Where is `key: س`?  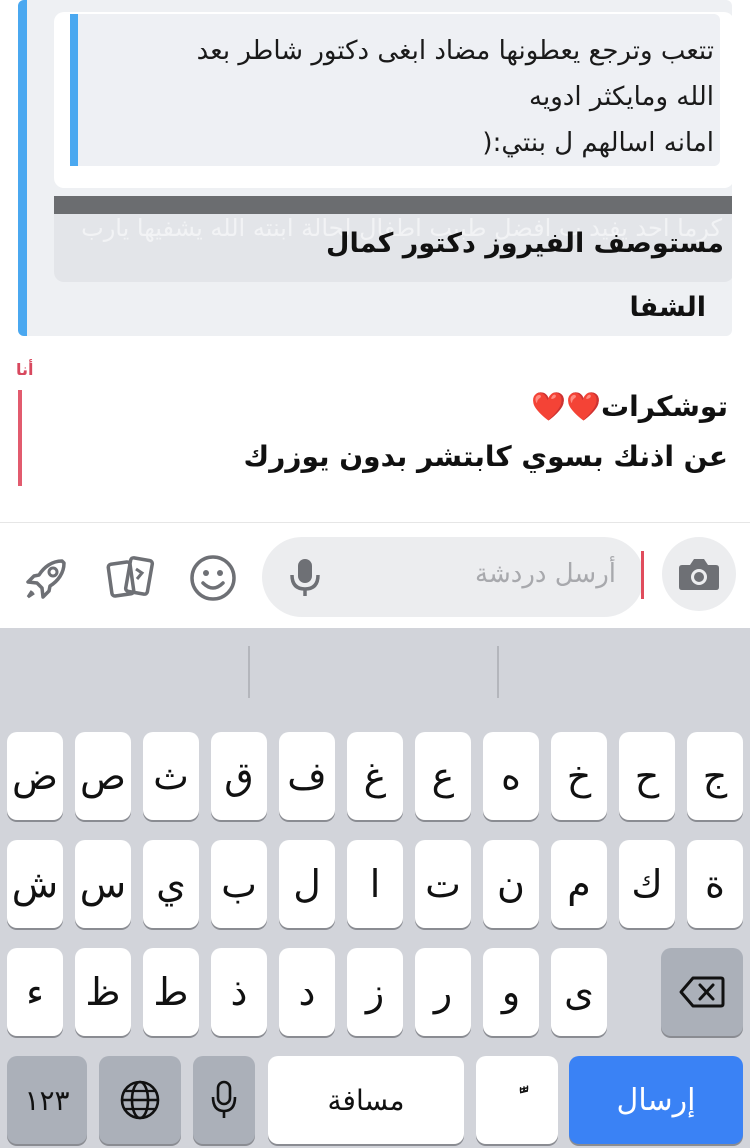
key: س is located at coordinates (103, 884).